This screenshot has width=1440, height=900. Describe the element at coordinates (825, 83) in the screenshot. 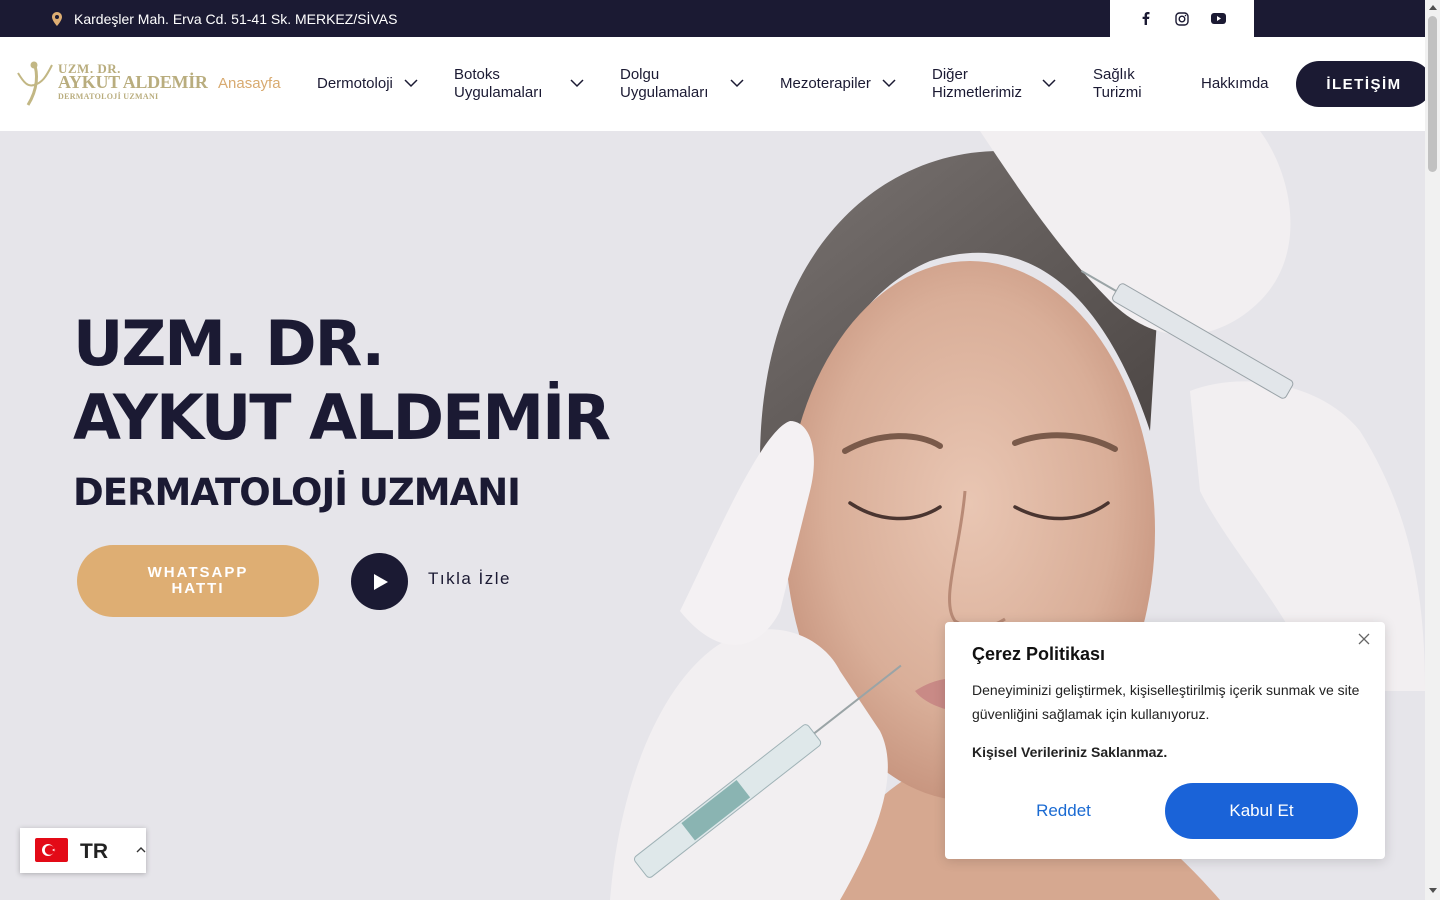

I see `nav-label: Mezoterapiler` at that location.